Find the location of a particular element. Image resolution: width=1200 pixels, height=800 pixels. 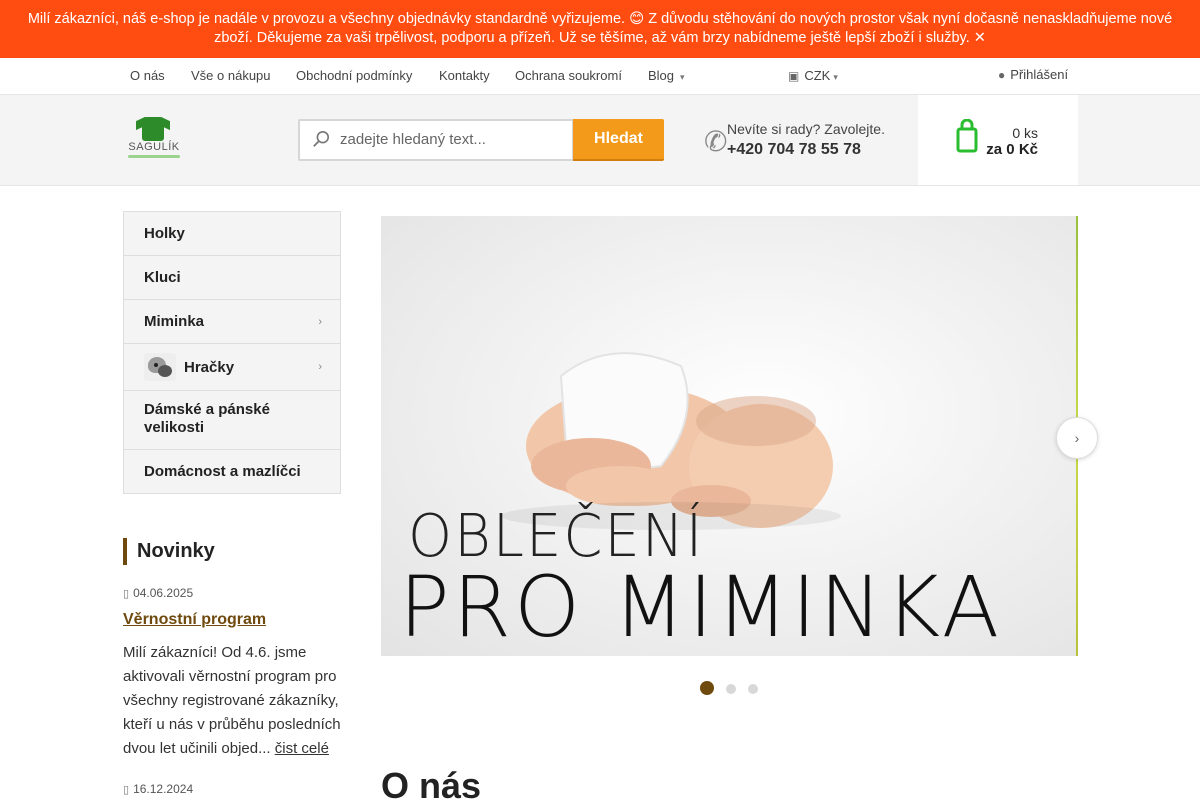

slider-next-button: › is located at coordinates (1077, 438).